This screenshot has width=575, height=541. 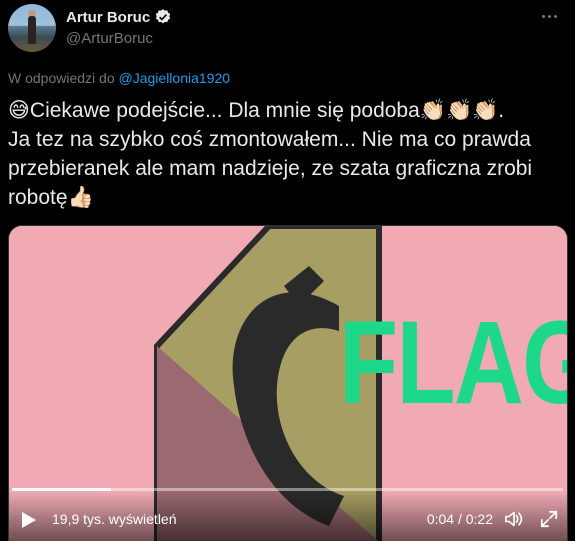 I want to click on reply-context: W odpowiedzi do @Jagiellonia1920, so click(x=119, y=78).